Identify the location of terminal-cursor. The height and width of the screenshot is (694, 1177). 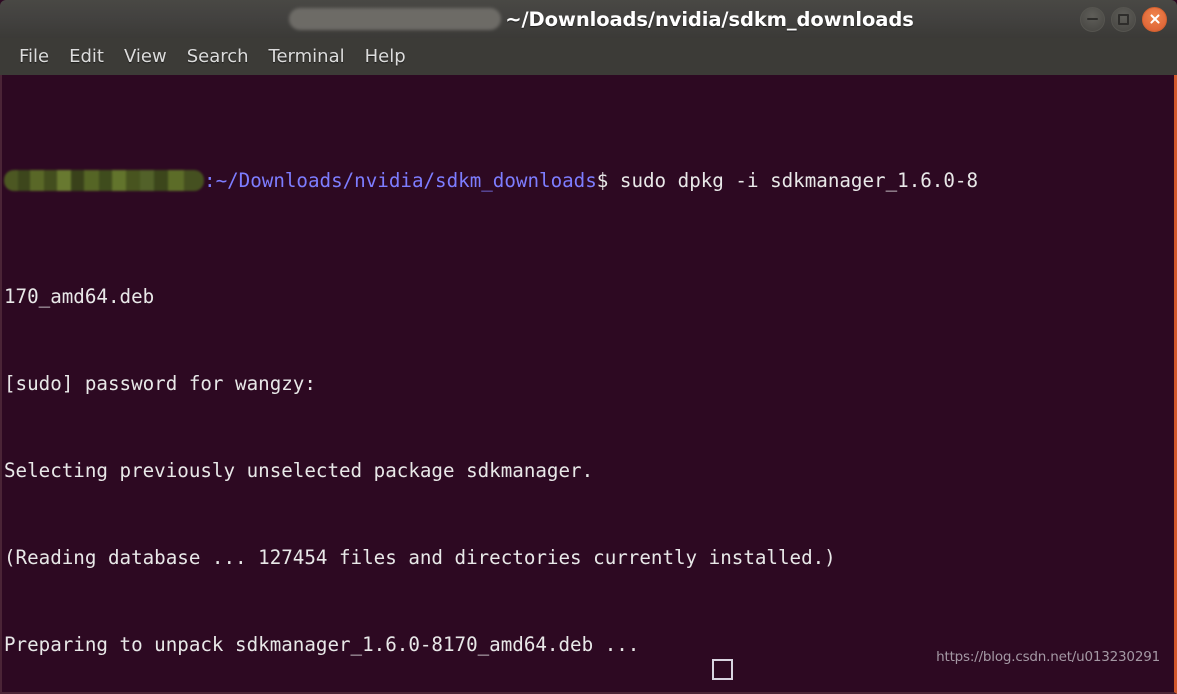
(722, 669).